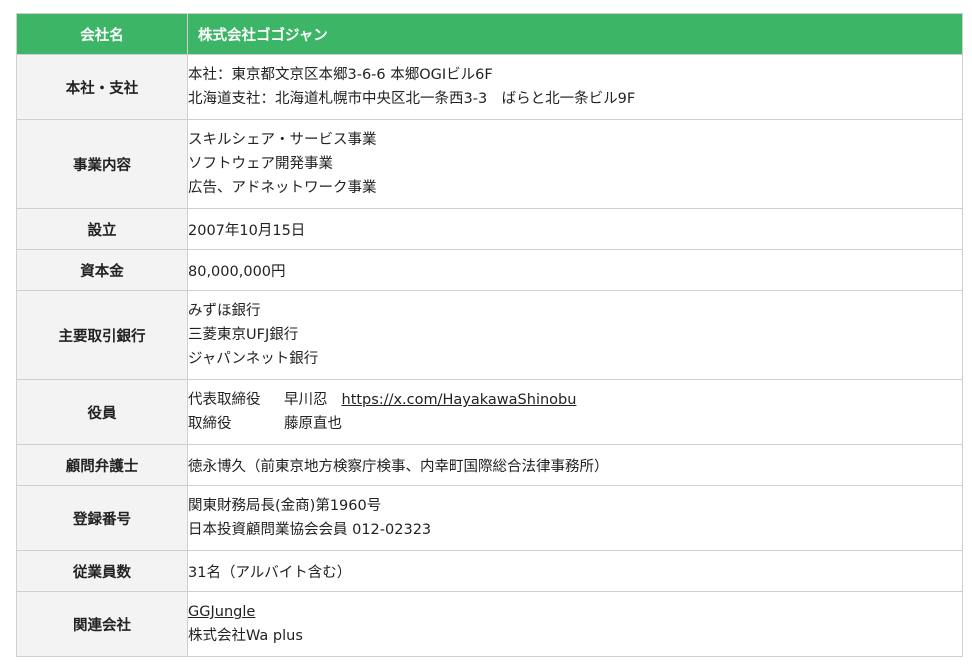 The image size is (972, 666). I want to click on affiliate-line: 株式会社Wa plus, so click(245, 636).